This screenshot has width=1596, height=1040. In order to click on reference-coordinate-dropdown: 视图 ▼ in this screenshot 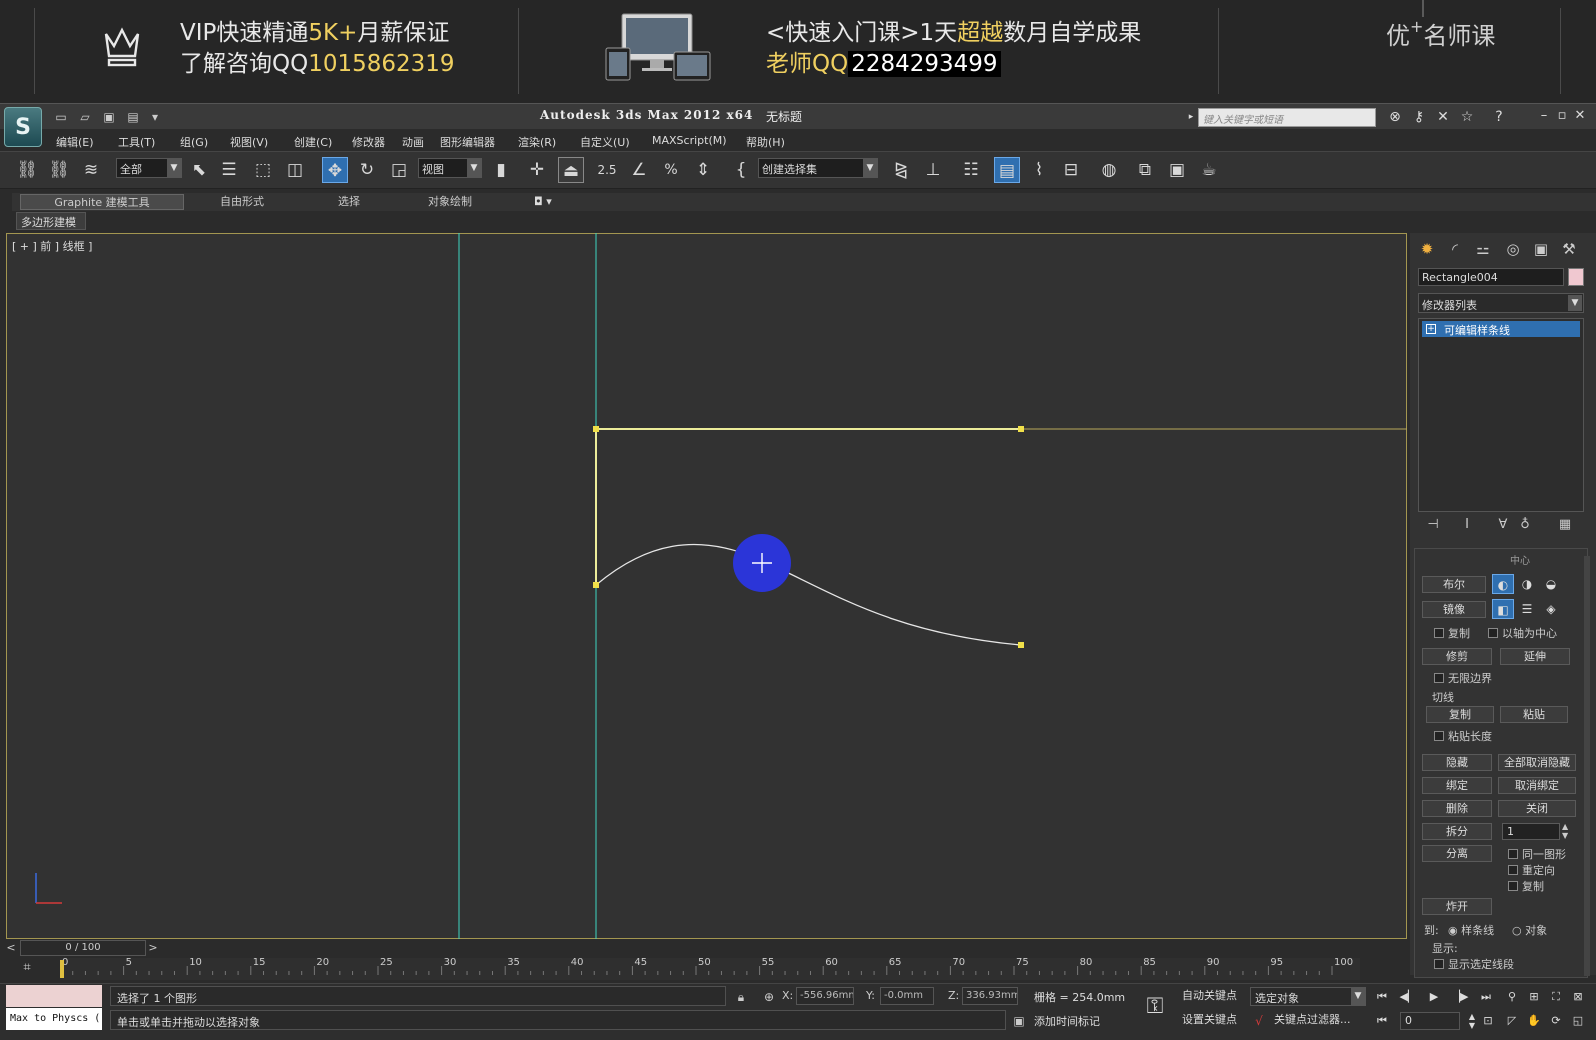, I will do `click(450, 168)`.